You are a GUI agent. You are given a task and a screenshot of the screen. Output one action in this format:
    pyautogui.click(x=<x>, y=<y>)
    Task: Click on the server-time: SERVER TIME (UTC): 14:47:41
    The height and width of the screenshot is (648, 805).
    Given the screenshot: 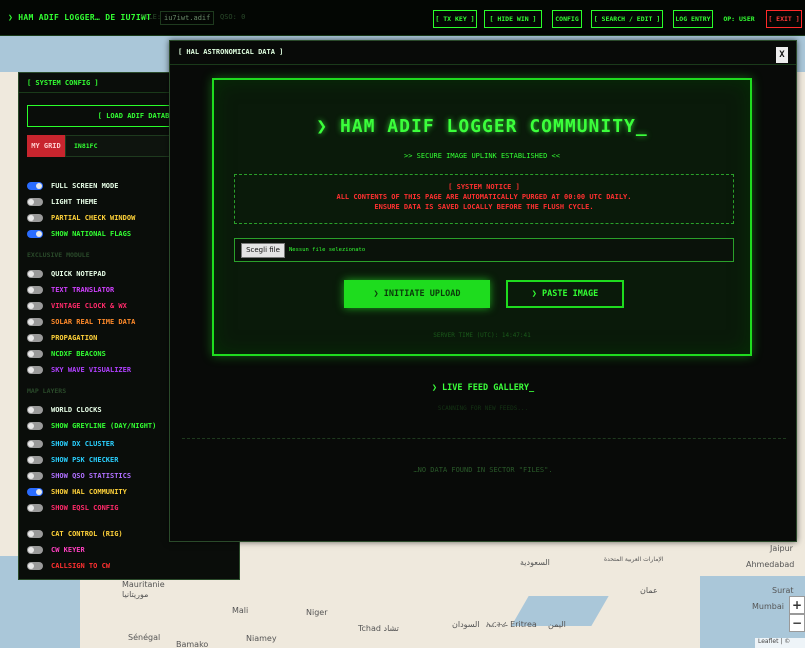 What is the action you would take?
    pyautogui.click(x=482, y=335)
    